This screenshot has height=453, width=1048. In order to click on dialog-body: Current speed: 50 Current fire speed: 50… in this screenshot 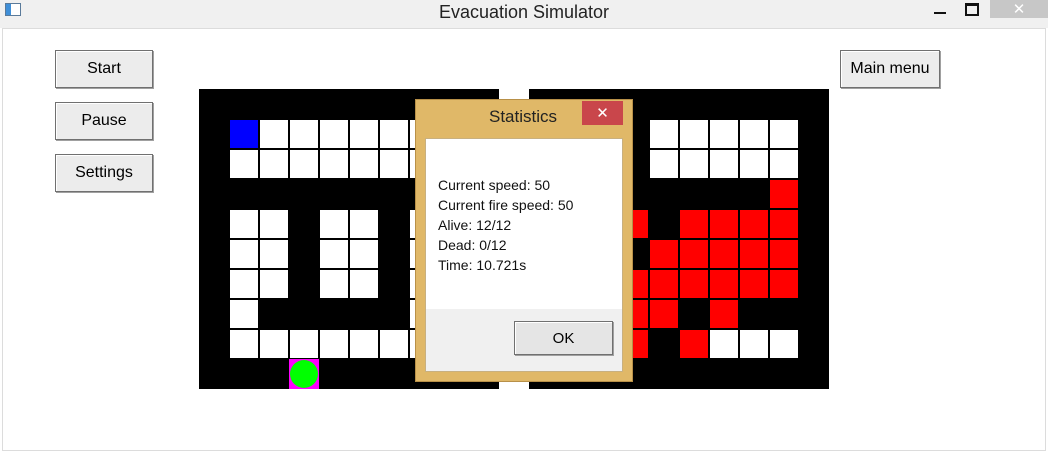, I will do `click(524, 255)`.